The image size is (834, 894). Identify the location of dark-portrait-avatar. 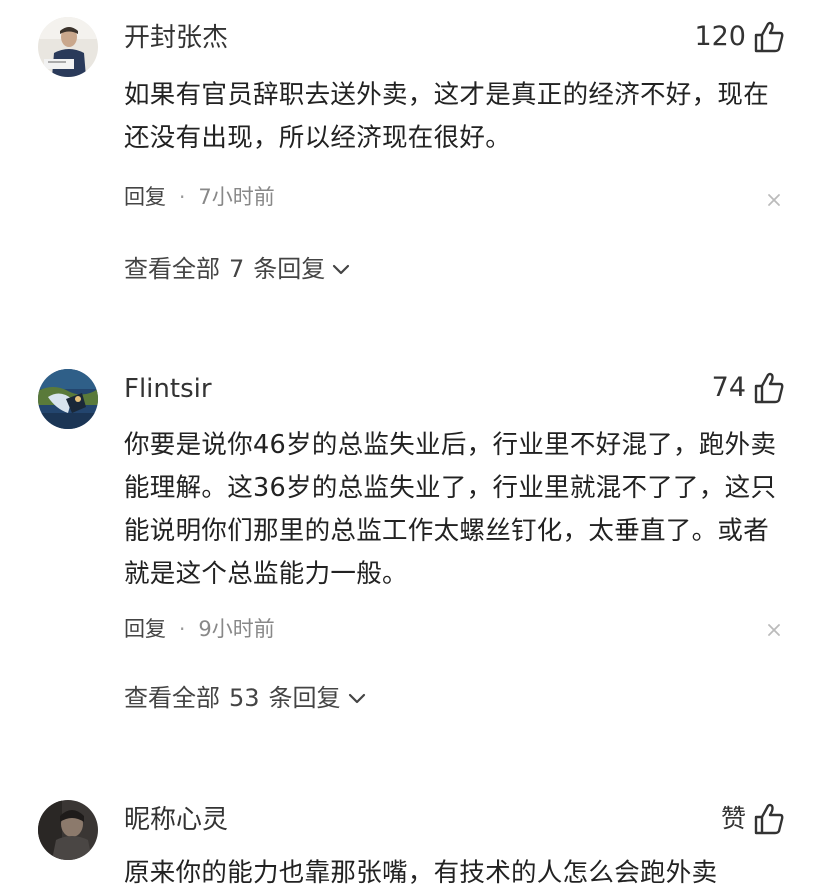
(68, 830).